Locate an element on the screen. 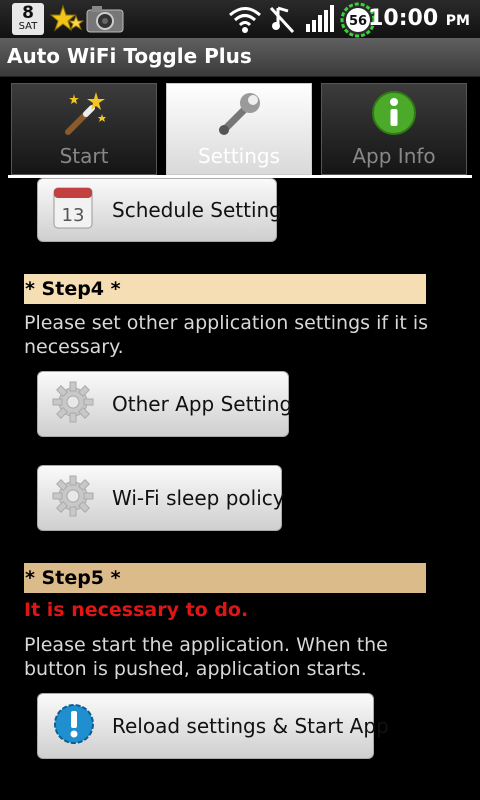 This screenshot has height=800, width=480. clock-ampm: PM is located at coordinates (457, 21).